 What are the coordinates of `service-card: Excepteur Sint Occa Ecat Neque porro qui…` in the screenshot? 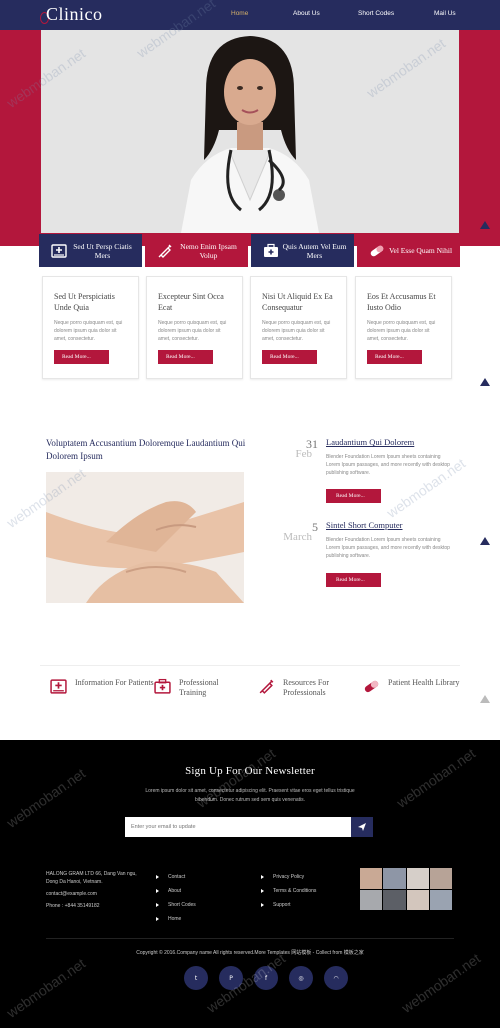 It's located at (194, 327).